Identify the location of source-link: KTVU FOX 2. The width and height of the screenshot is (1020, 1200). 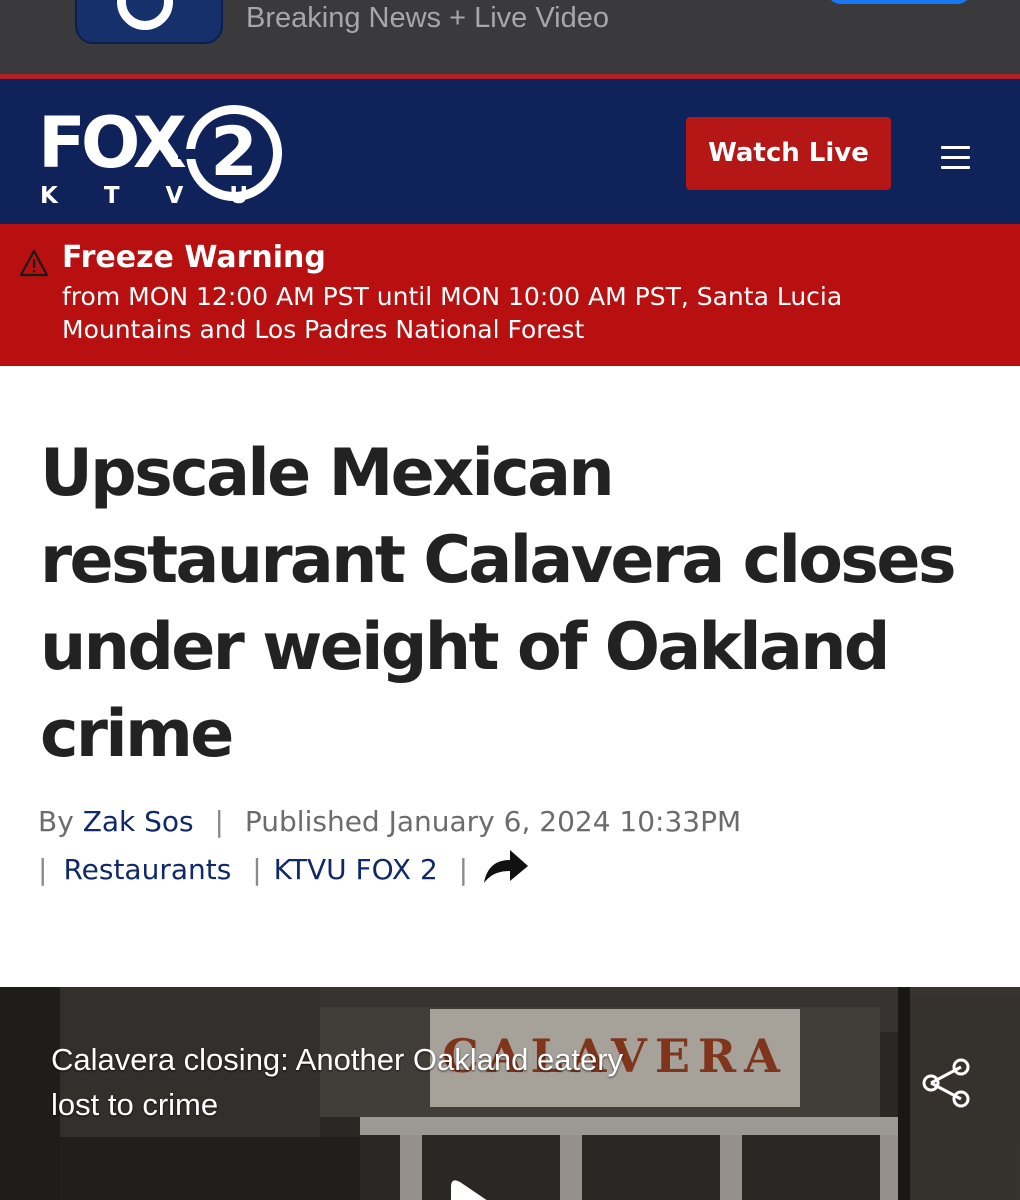
(356, 869).